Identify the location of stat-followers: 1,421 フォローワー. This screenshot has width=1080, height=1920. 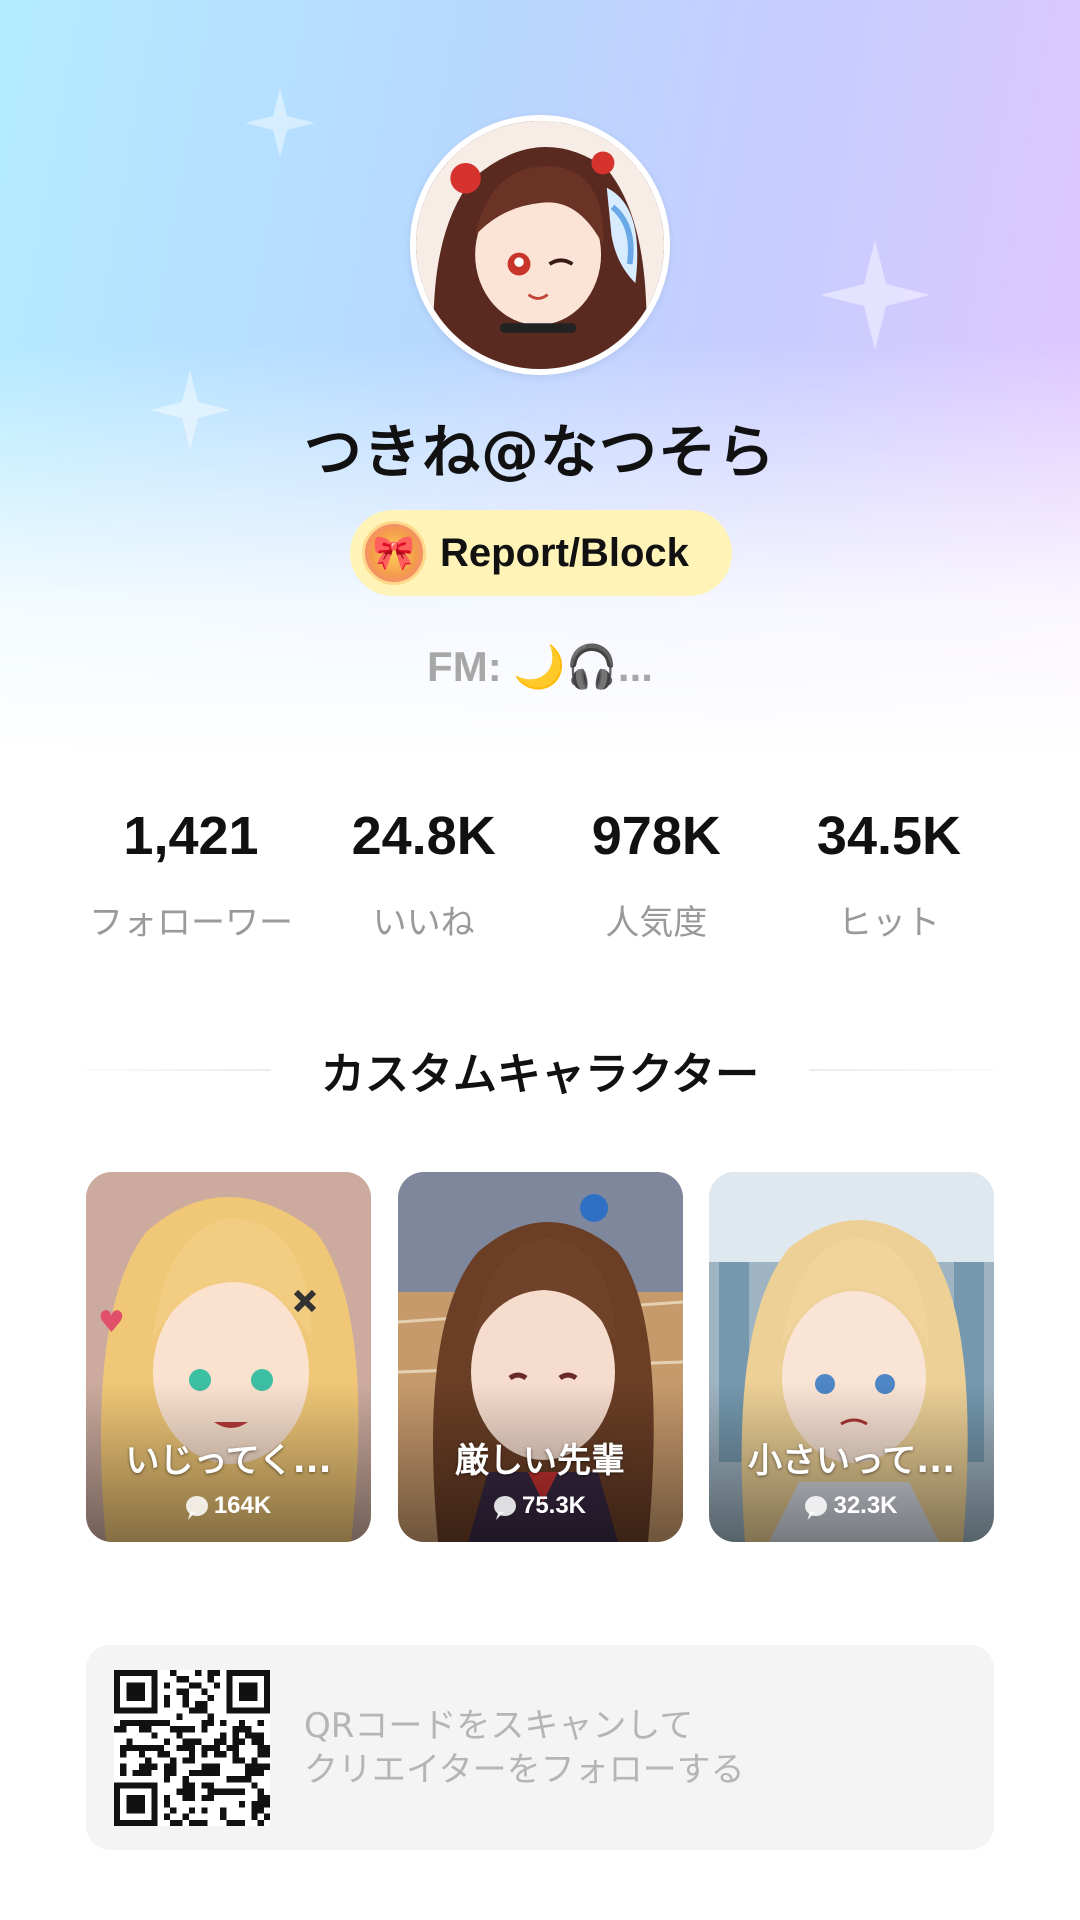
(191, 875).